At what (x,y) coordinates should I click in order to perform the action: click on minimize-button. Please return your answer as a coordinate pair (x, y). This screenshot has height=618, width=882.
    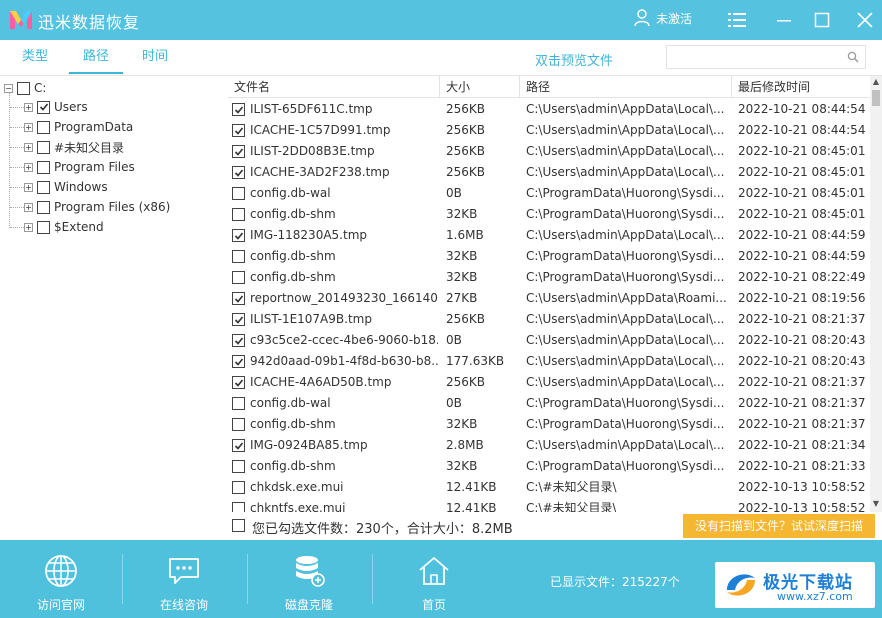
    Looking at the image, I should click on (784, 20).